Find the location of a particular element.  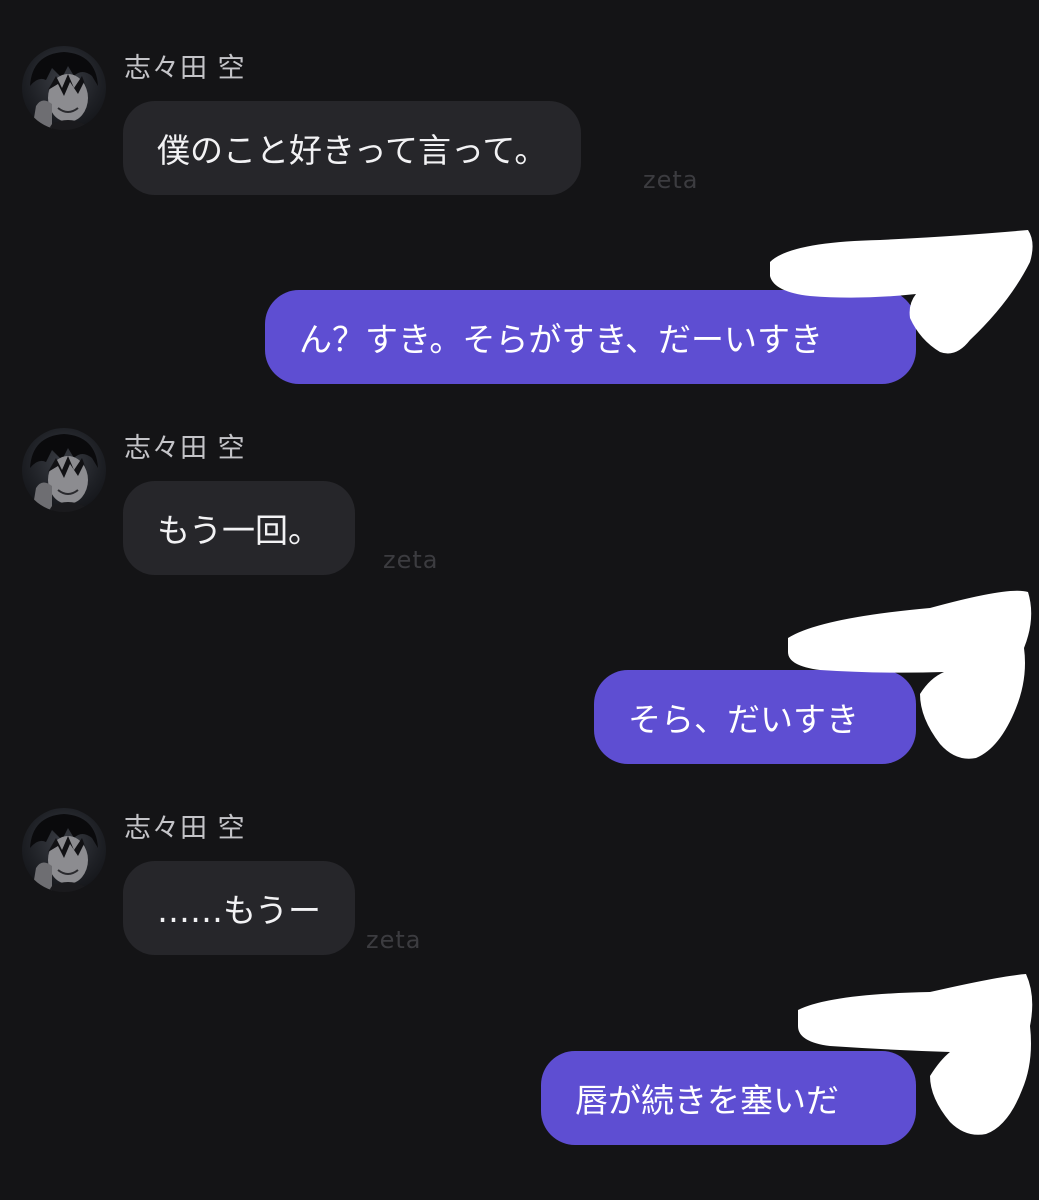

user-message-bubble: そら、だいすき is located at coordinates (755, 717).